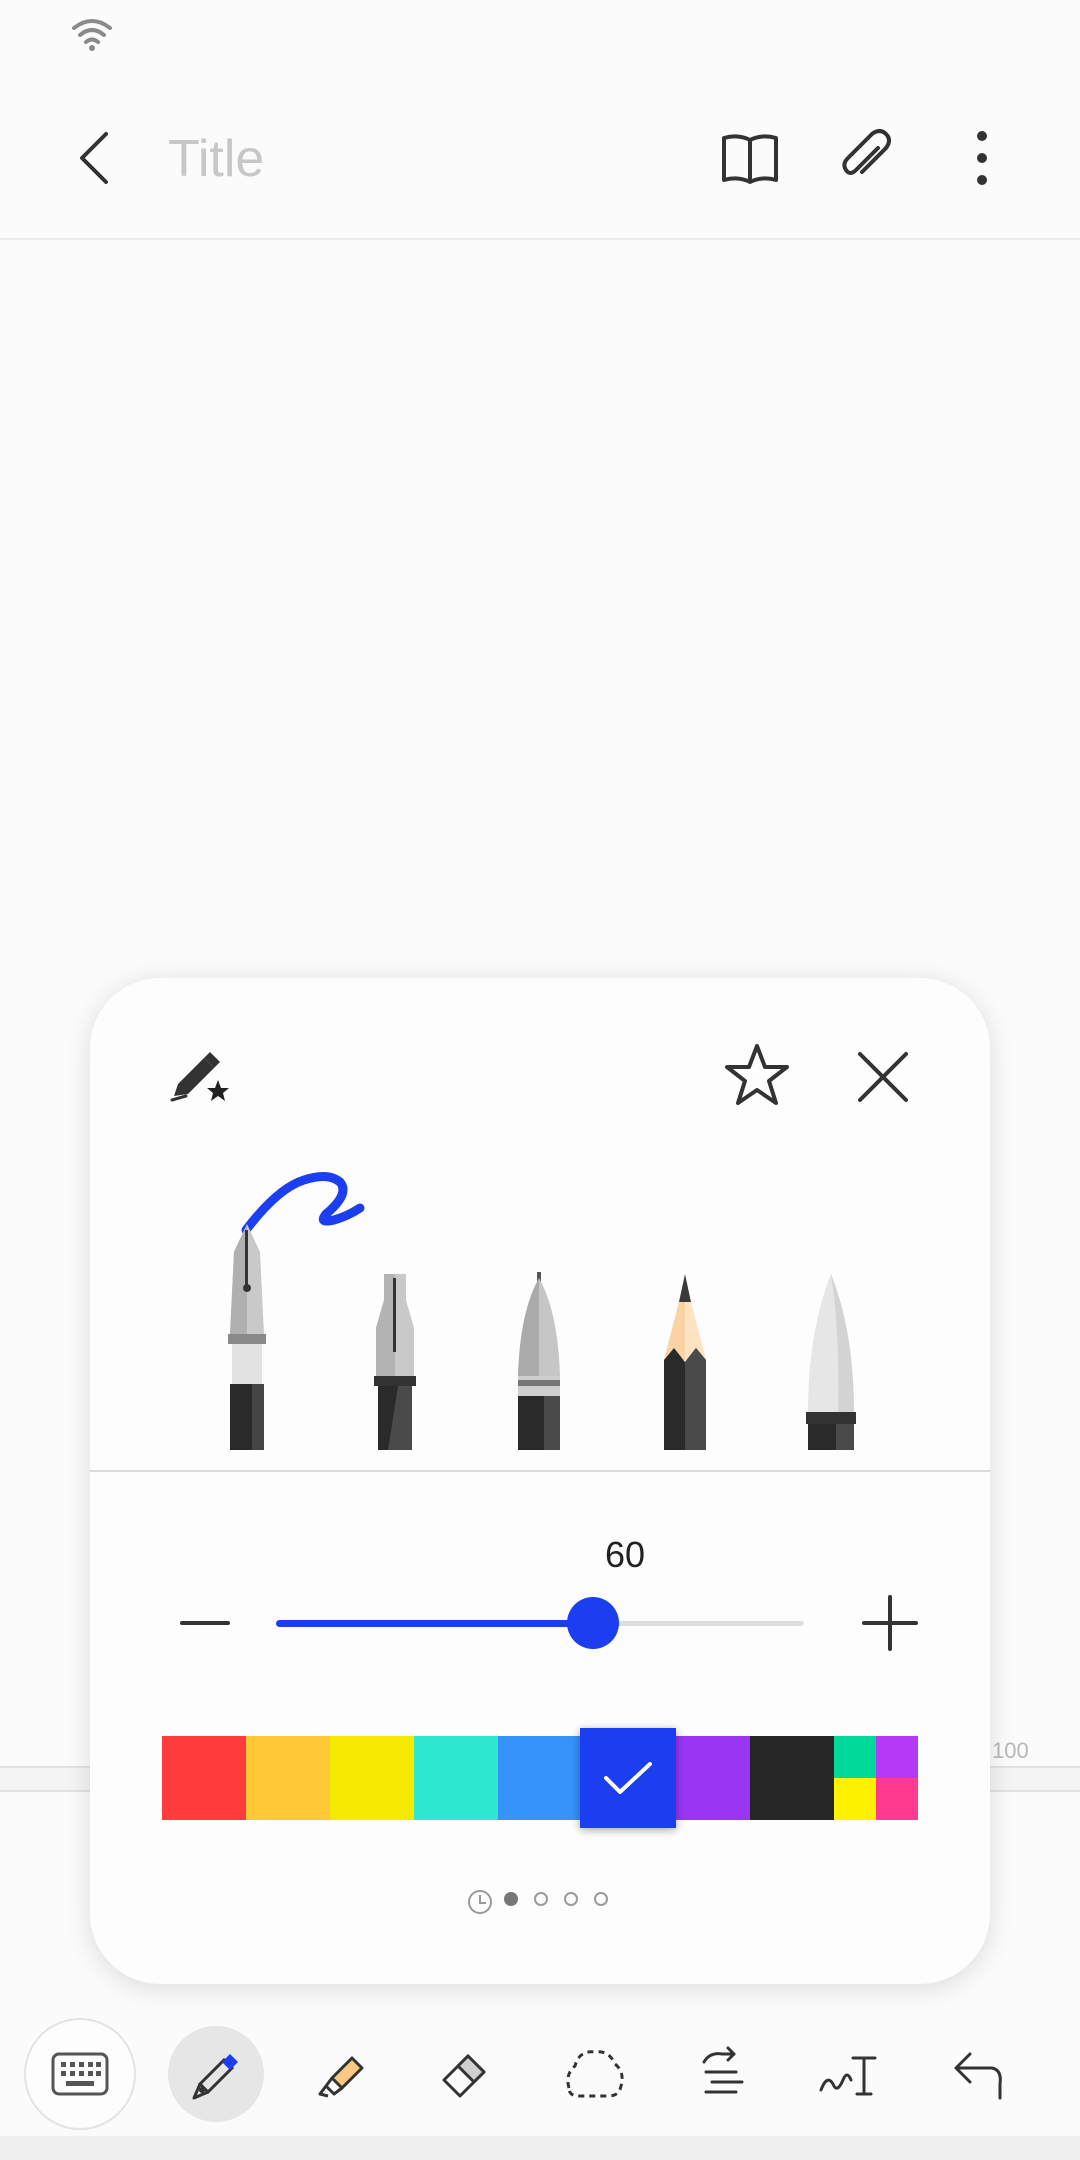 The height and width of the screenshot is (2160, 1080). Describe the element at coordinates (866, 158) in the screenshot. I see `attach-icon` at that location.